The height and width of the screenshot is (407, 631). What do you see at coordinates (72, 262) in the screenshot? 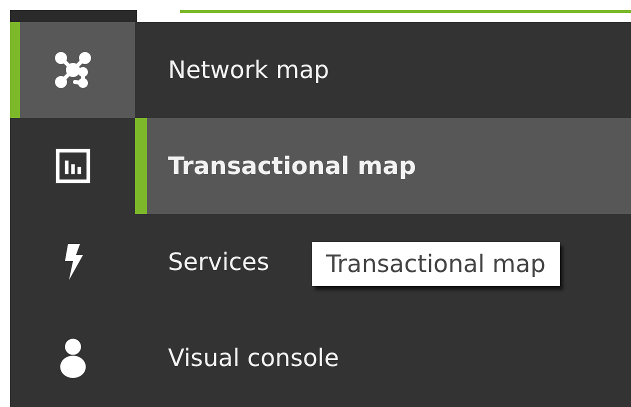
I see `lightning-icon` at bounding box center [72, 262].